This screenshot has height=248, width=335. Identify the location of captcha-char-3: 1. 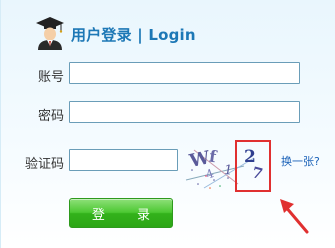
(228, 171).